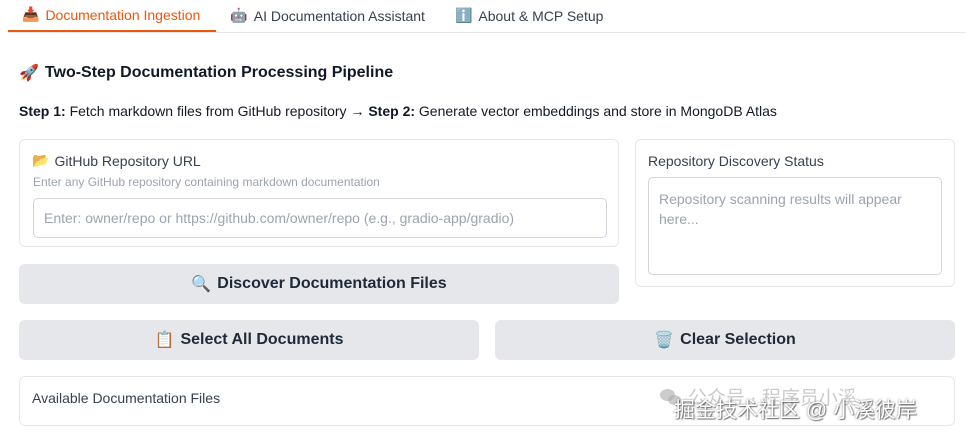  I want to click on inbox-tray-icon: 📥, so click(31, 14).